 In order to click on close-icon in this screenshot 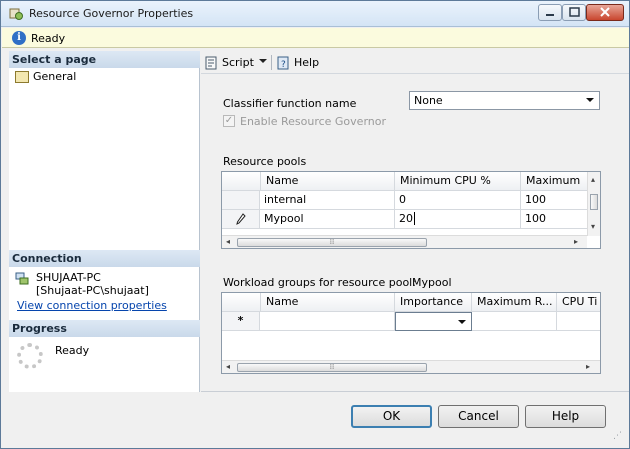, I will do `click(605, 12)`.